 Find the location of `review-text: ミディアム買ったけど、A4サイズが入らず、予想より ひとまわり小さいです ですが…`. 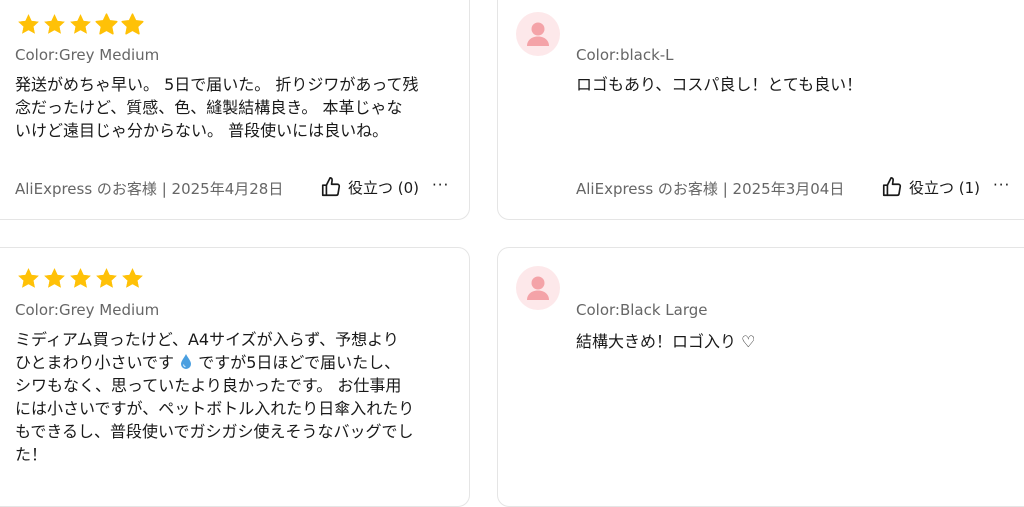

review-text: ミディアム買ったけど、A4サイズが入らず、予想より ひとまわり小さいです ですが… is located at coordinates (214, 397).